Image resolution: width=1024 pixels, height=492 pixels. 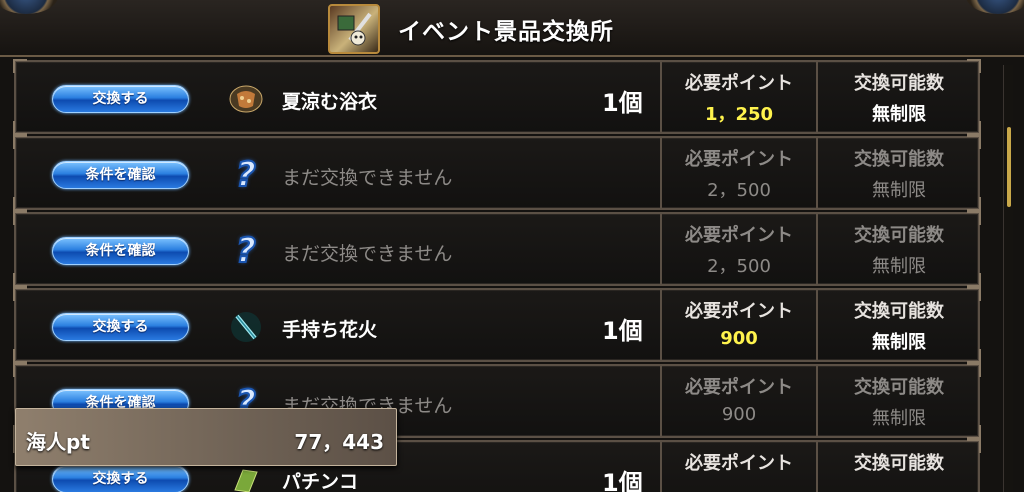 What do you see at coordinates (339, 442) in the screenshot?
I see `event-points-value: 77，443` at bounding box center [339, 442].